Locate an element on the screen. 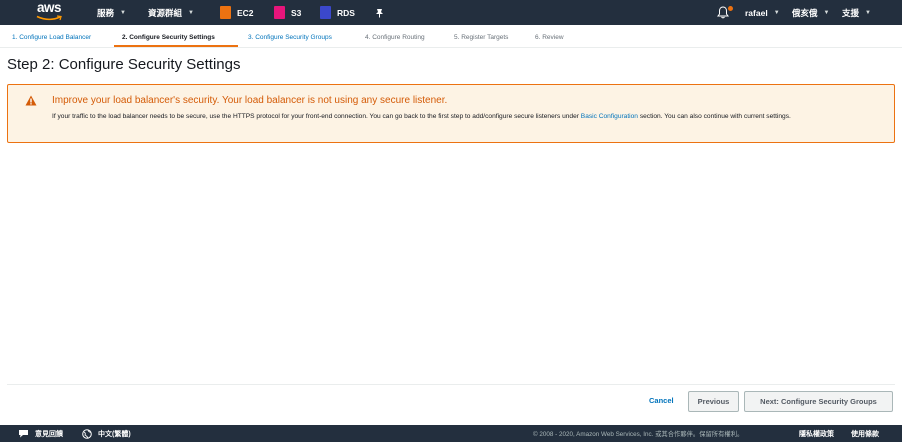 The image size is (902, 442). services-menu: 服務 ▼ is located at coordinates (111, 12).